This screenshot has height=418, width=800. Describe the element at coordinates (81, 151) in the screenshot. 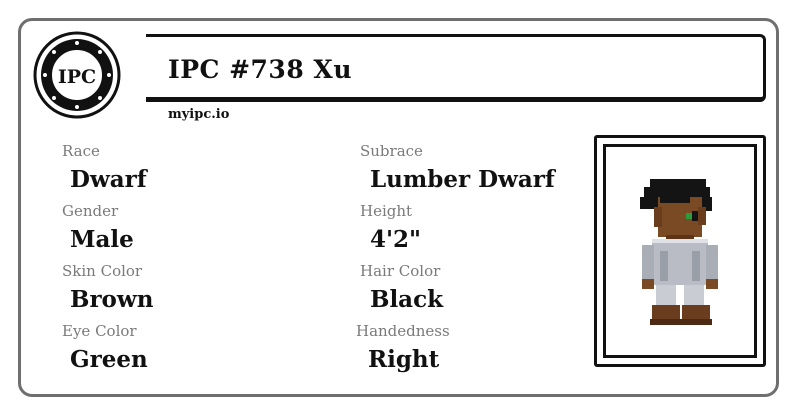

I see `race-label: Race` at that location.